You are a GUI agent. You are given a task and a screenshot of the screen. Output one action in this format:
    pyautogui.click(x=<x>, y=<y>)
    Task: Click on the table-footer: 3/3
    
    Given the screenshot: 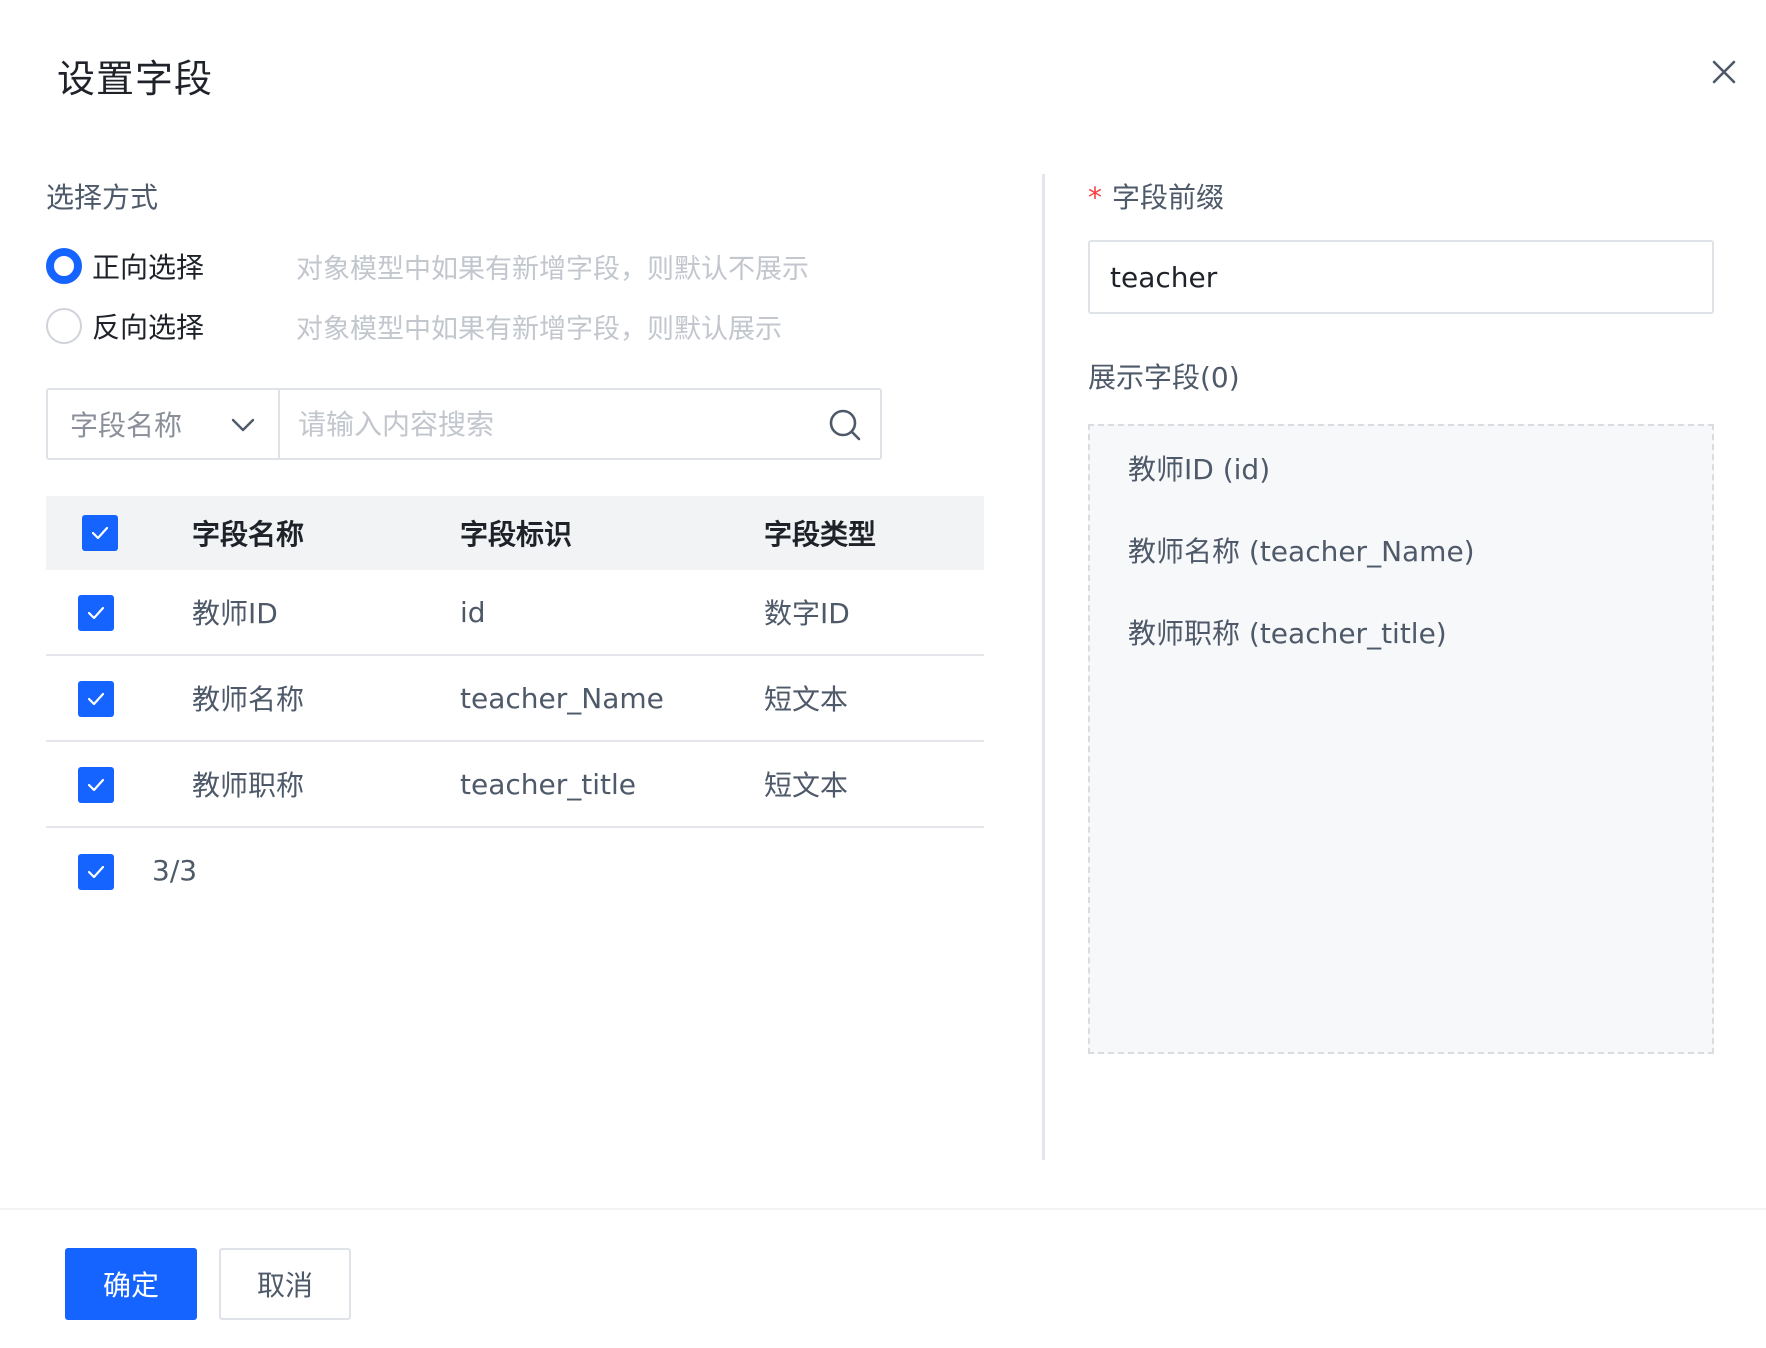 What is the action you would take?
    pyautogui.click(x=246, y=870)
    